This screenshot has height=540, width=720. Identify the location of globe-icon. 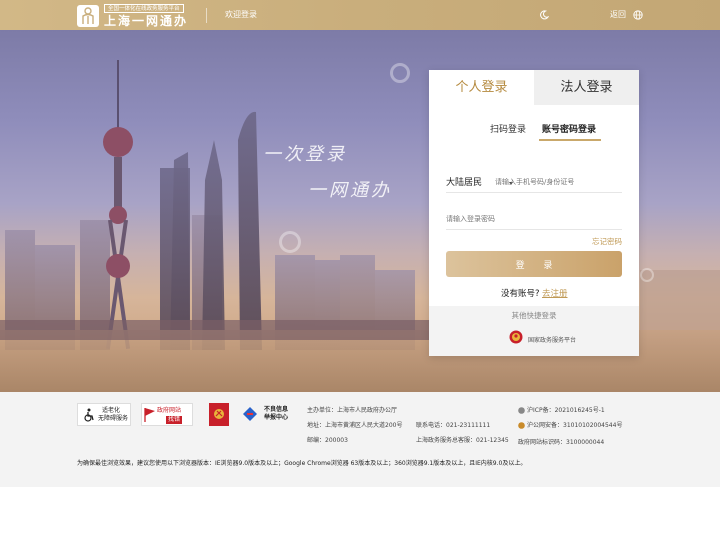
(638, 15).